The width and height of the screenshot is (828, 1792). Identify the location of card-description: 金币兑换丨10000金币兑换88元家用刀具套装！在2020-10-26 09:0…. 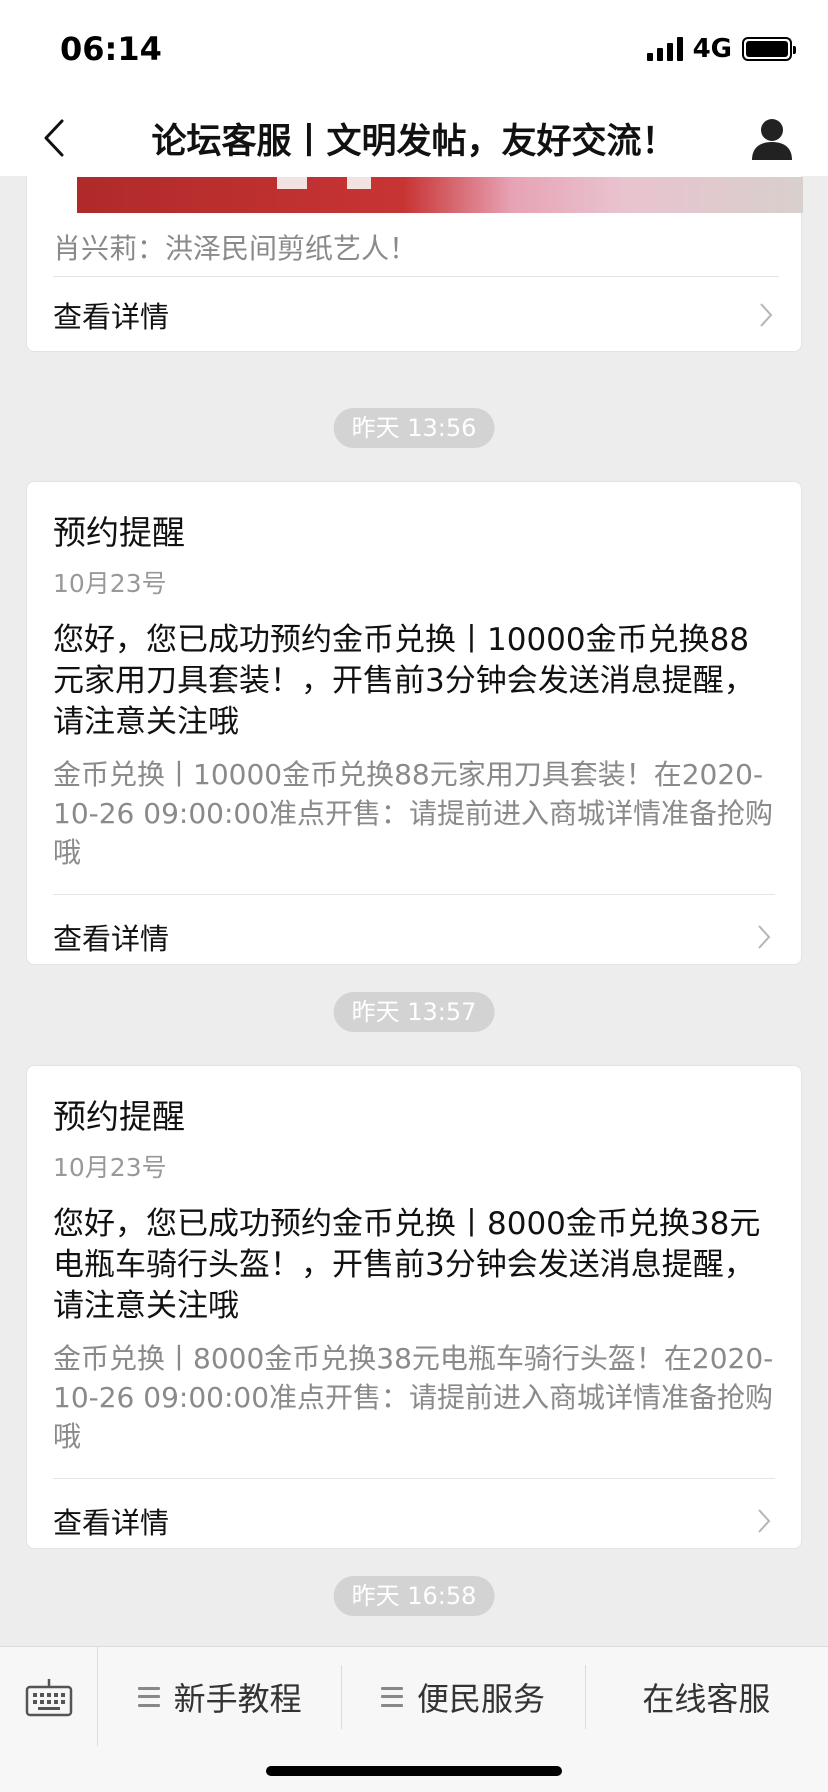
(413, 813).